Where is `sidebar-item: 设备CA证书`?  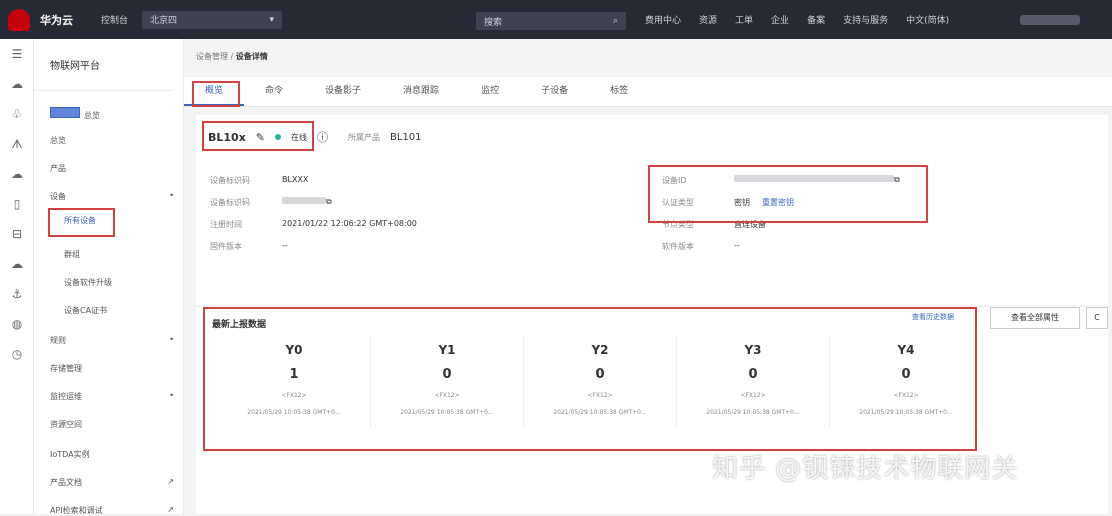
sidebar-item: 设备CA证书 is located at coordinates (126, 310).